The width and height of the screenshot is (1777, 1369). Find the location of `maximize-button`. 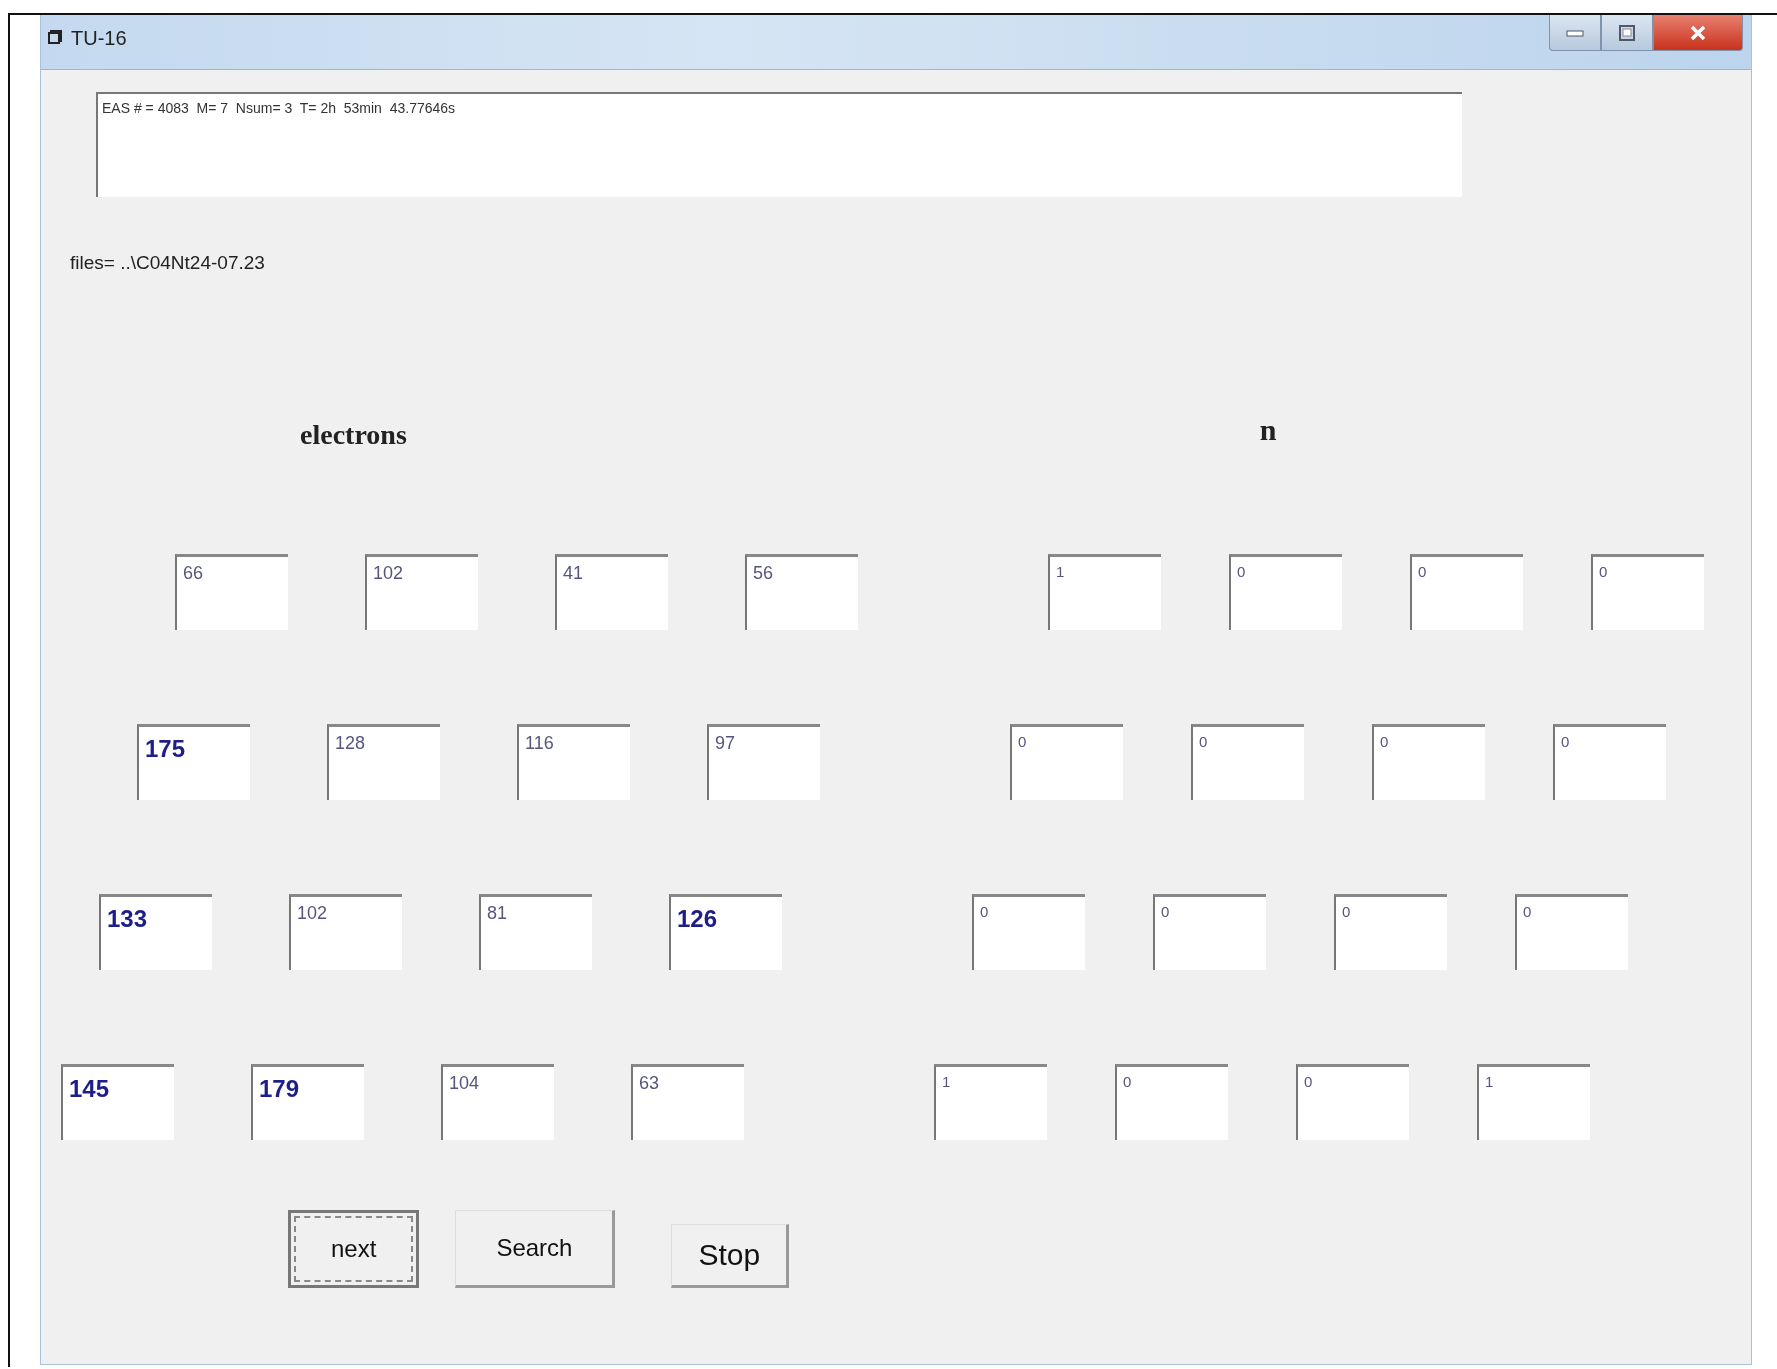

maximize-button is located at coordinates (1627, 33).